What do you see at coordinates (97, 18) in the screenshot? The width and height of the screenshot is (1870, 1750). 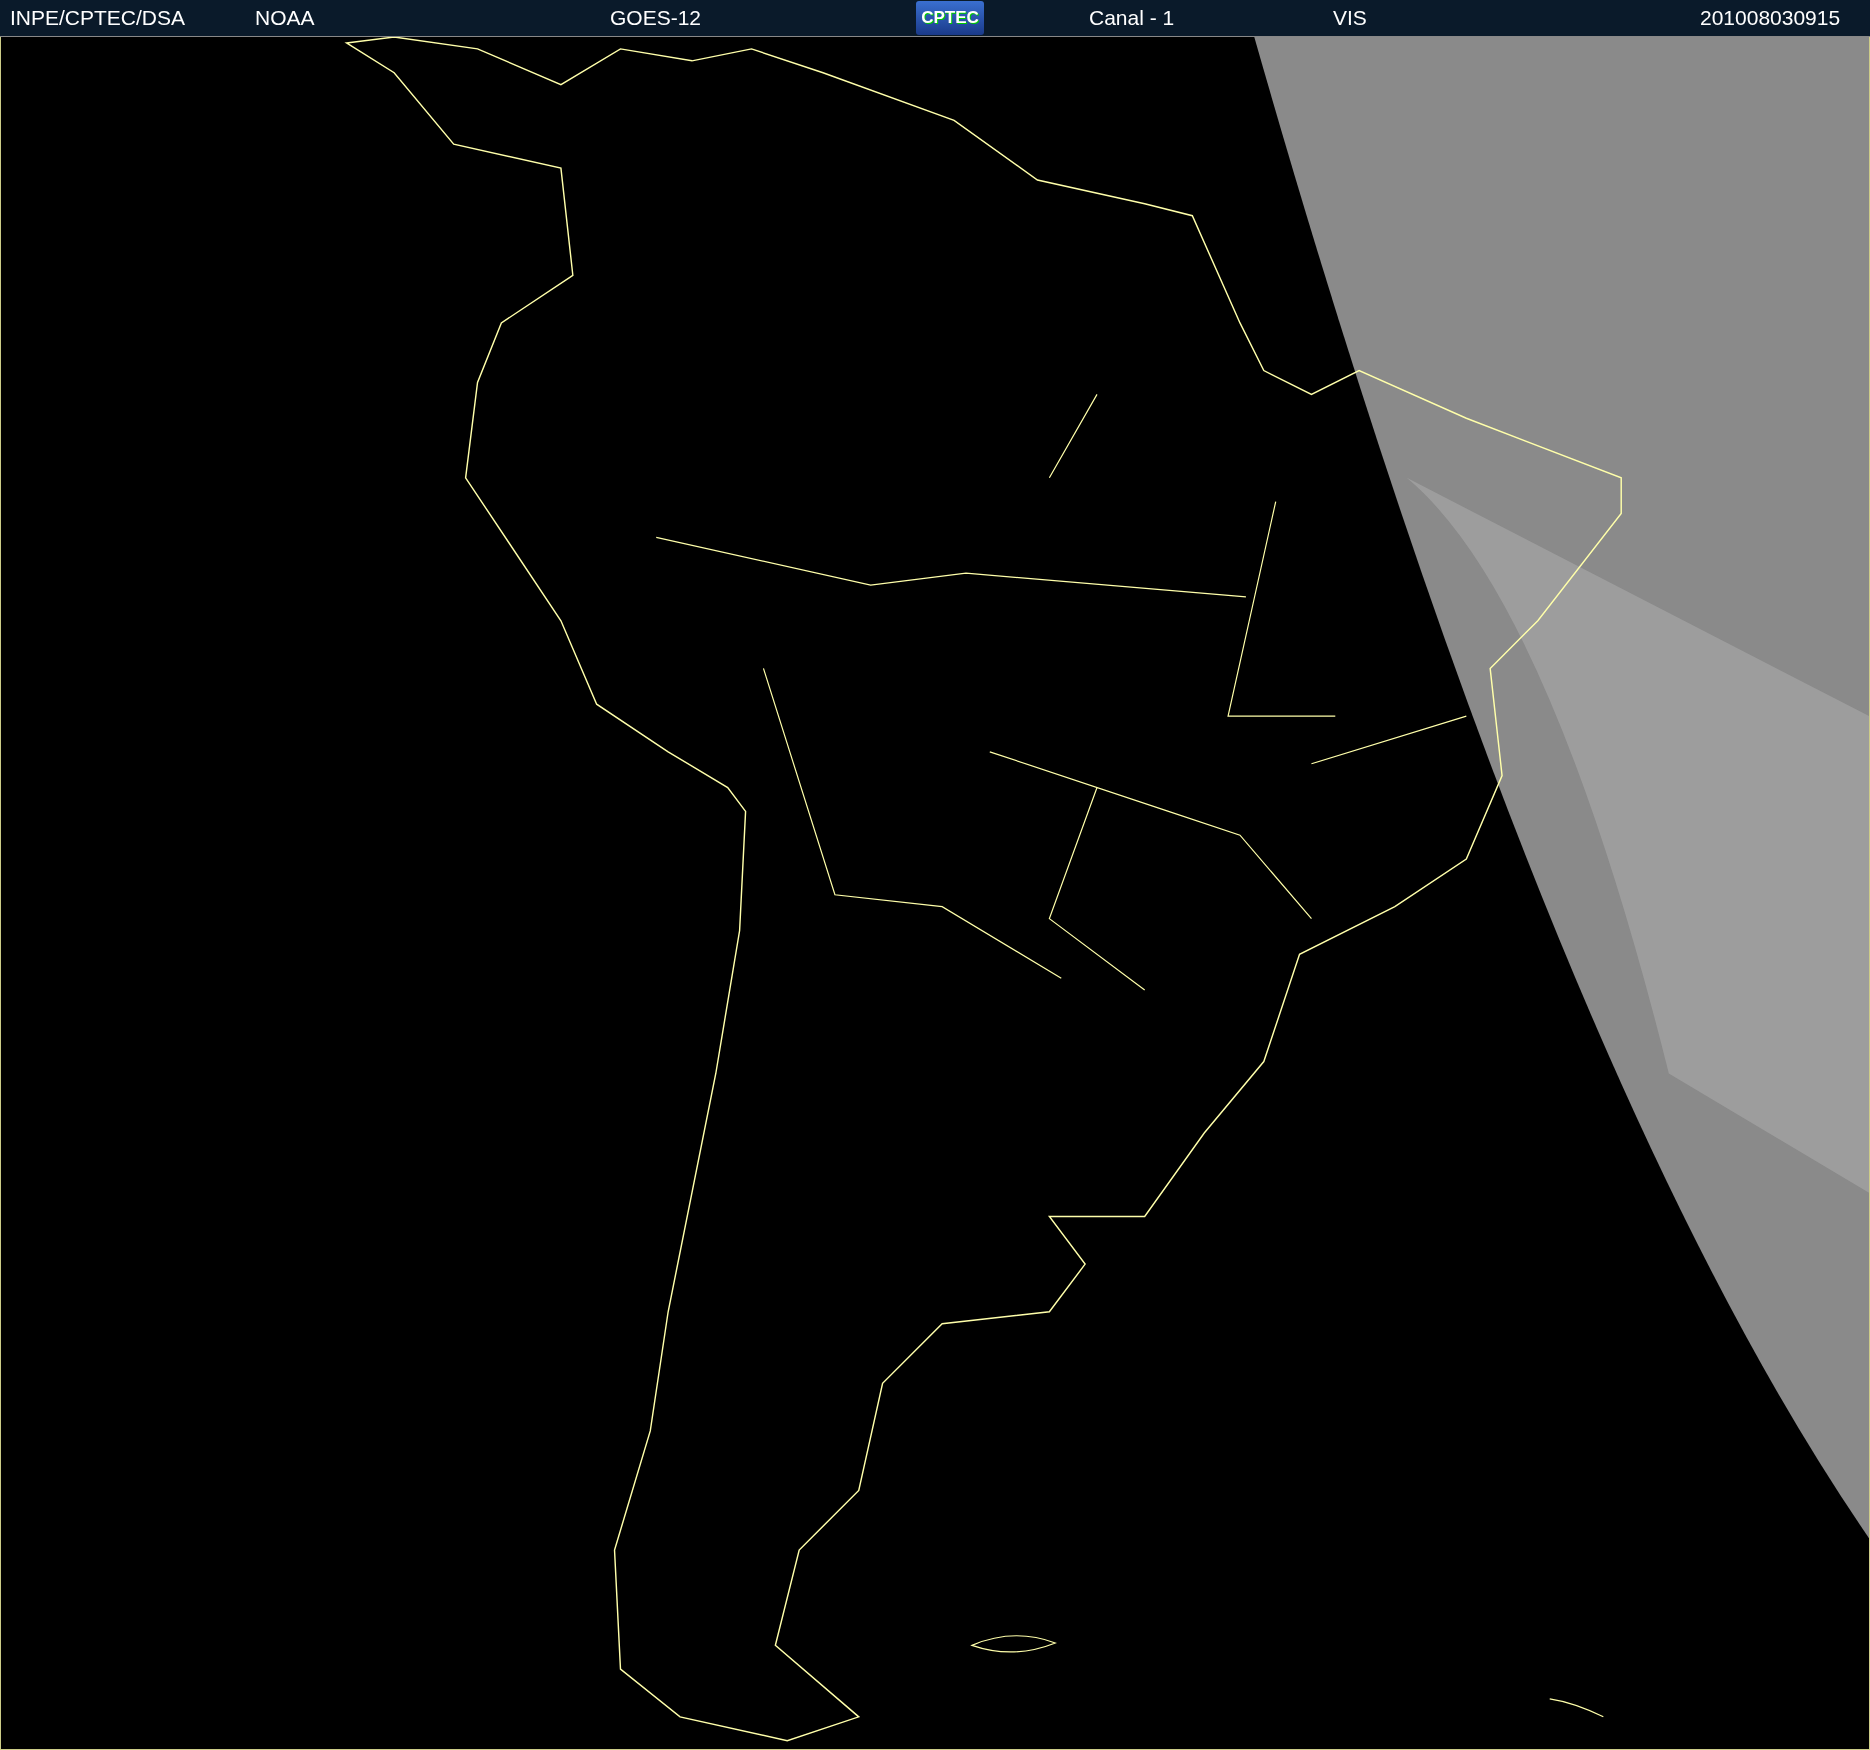 I see `header-label: INPE/CPTEC/DSA` at bounding box center [97, 18].